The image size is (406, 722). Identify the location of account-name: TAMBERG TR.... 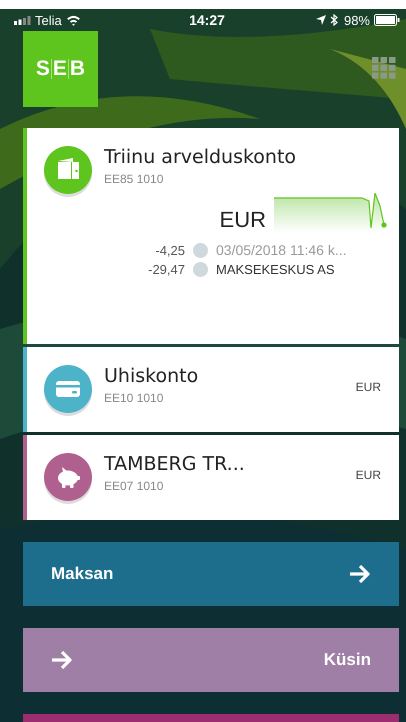
(175, 464).